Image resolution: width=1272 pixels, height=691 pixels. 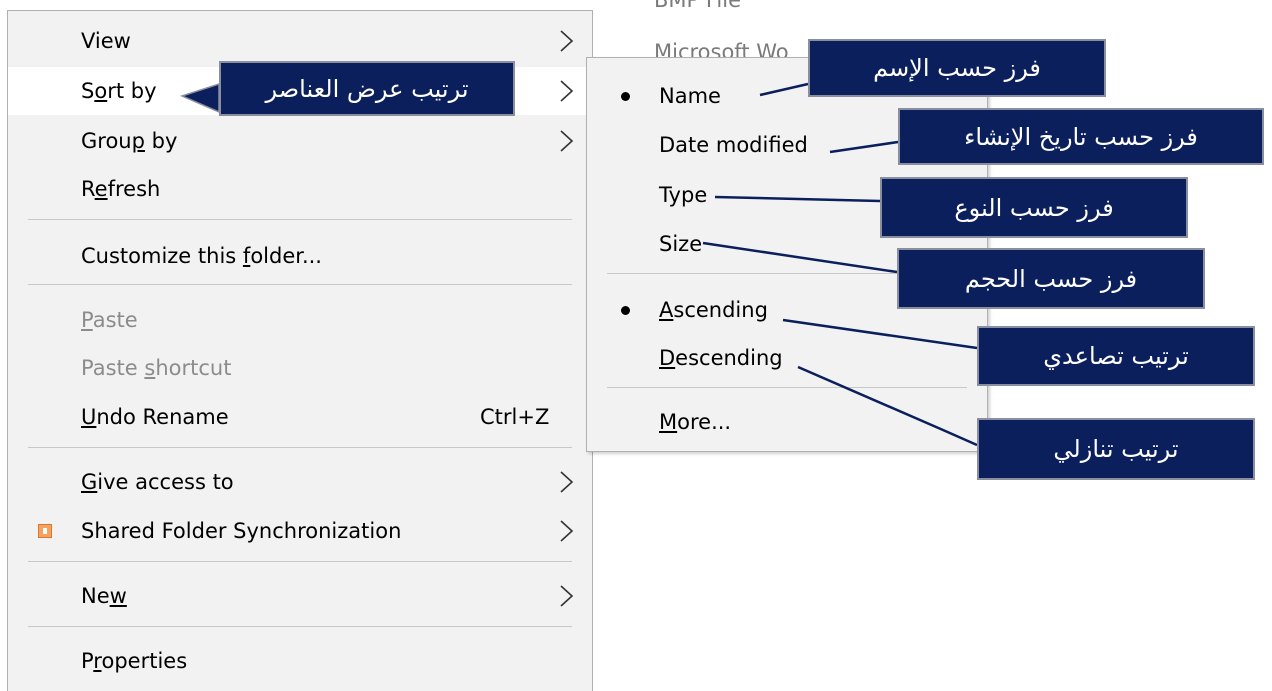 I want to click on name-connector-line, so click(x=784, y=89).